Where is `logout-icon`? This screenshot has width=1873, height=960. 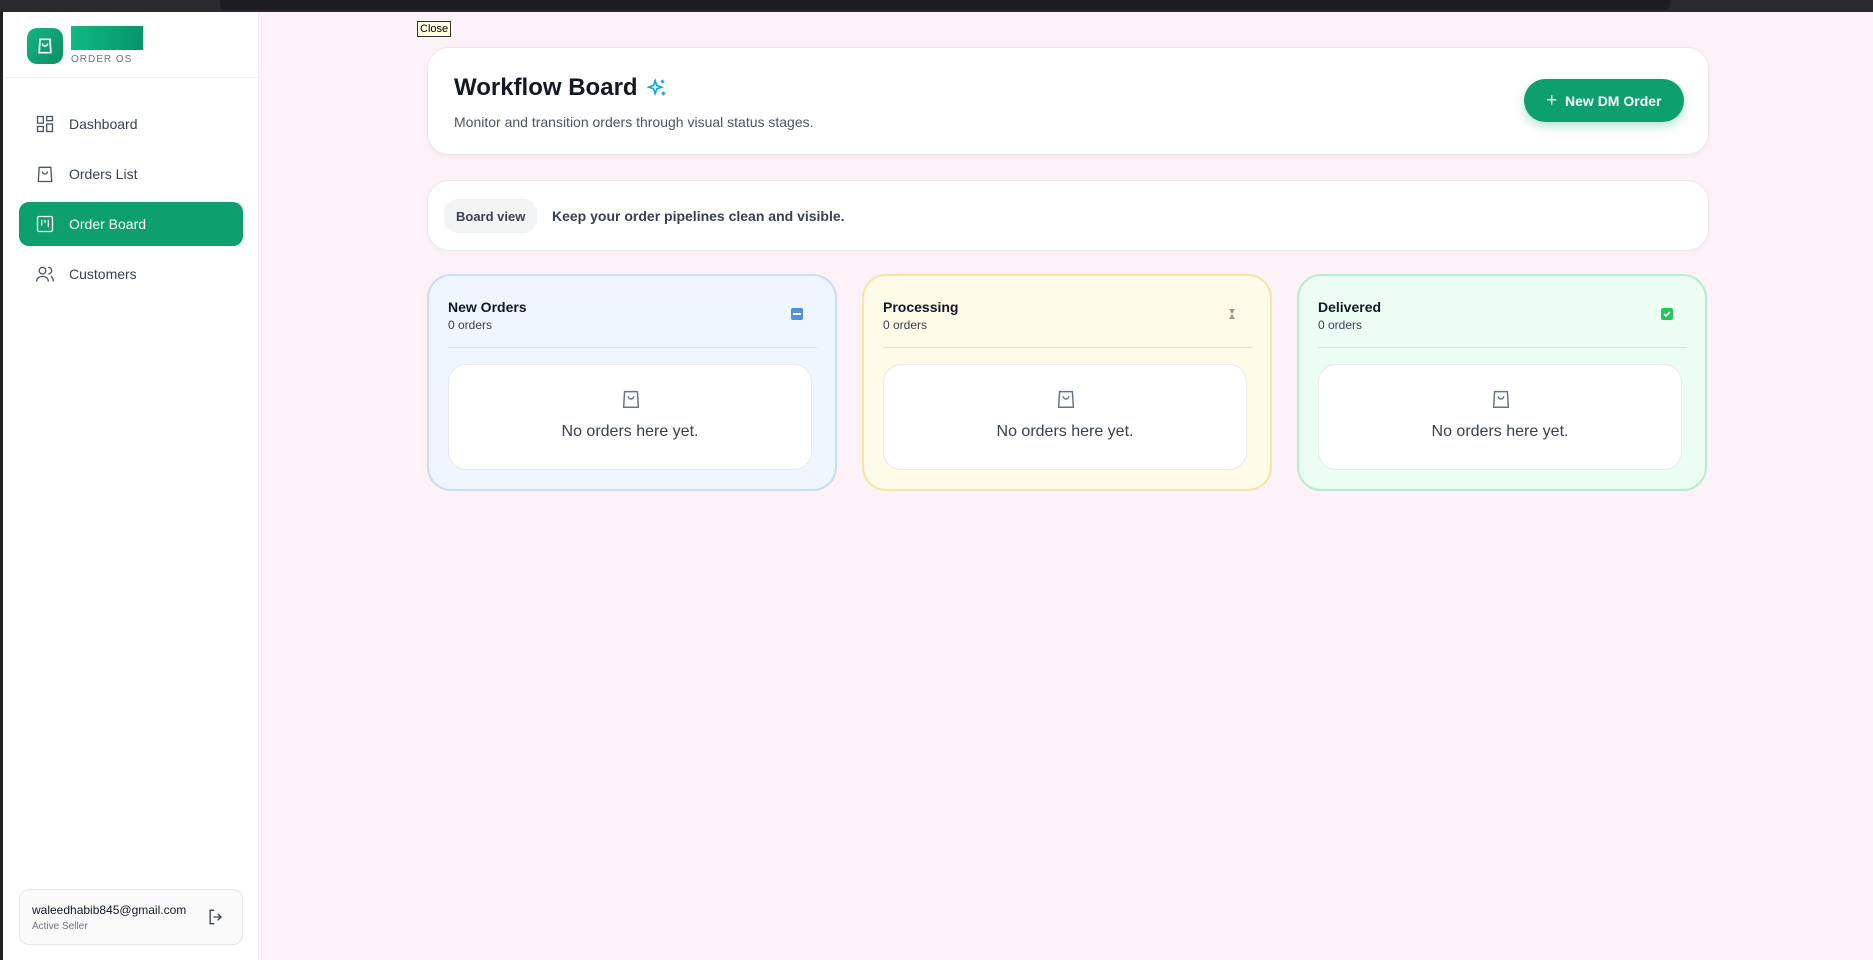 logout-icon is located at coordinates (215, 917).